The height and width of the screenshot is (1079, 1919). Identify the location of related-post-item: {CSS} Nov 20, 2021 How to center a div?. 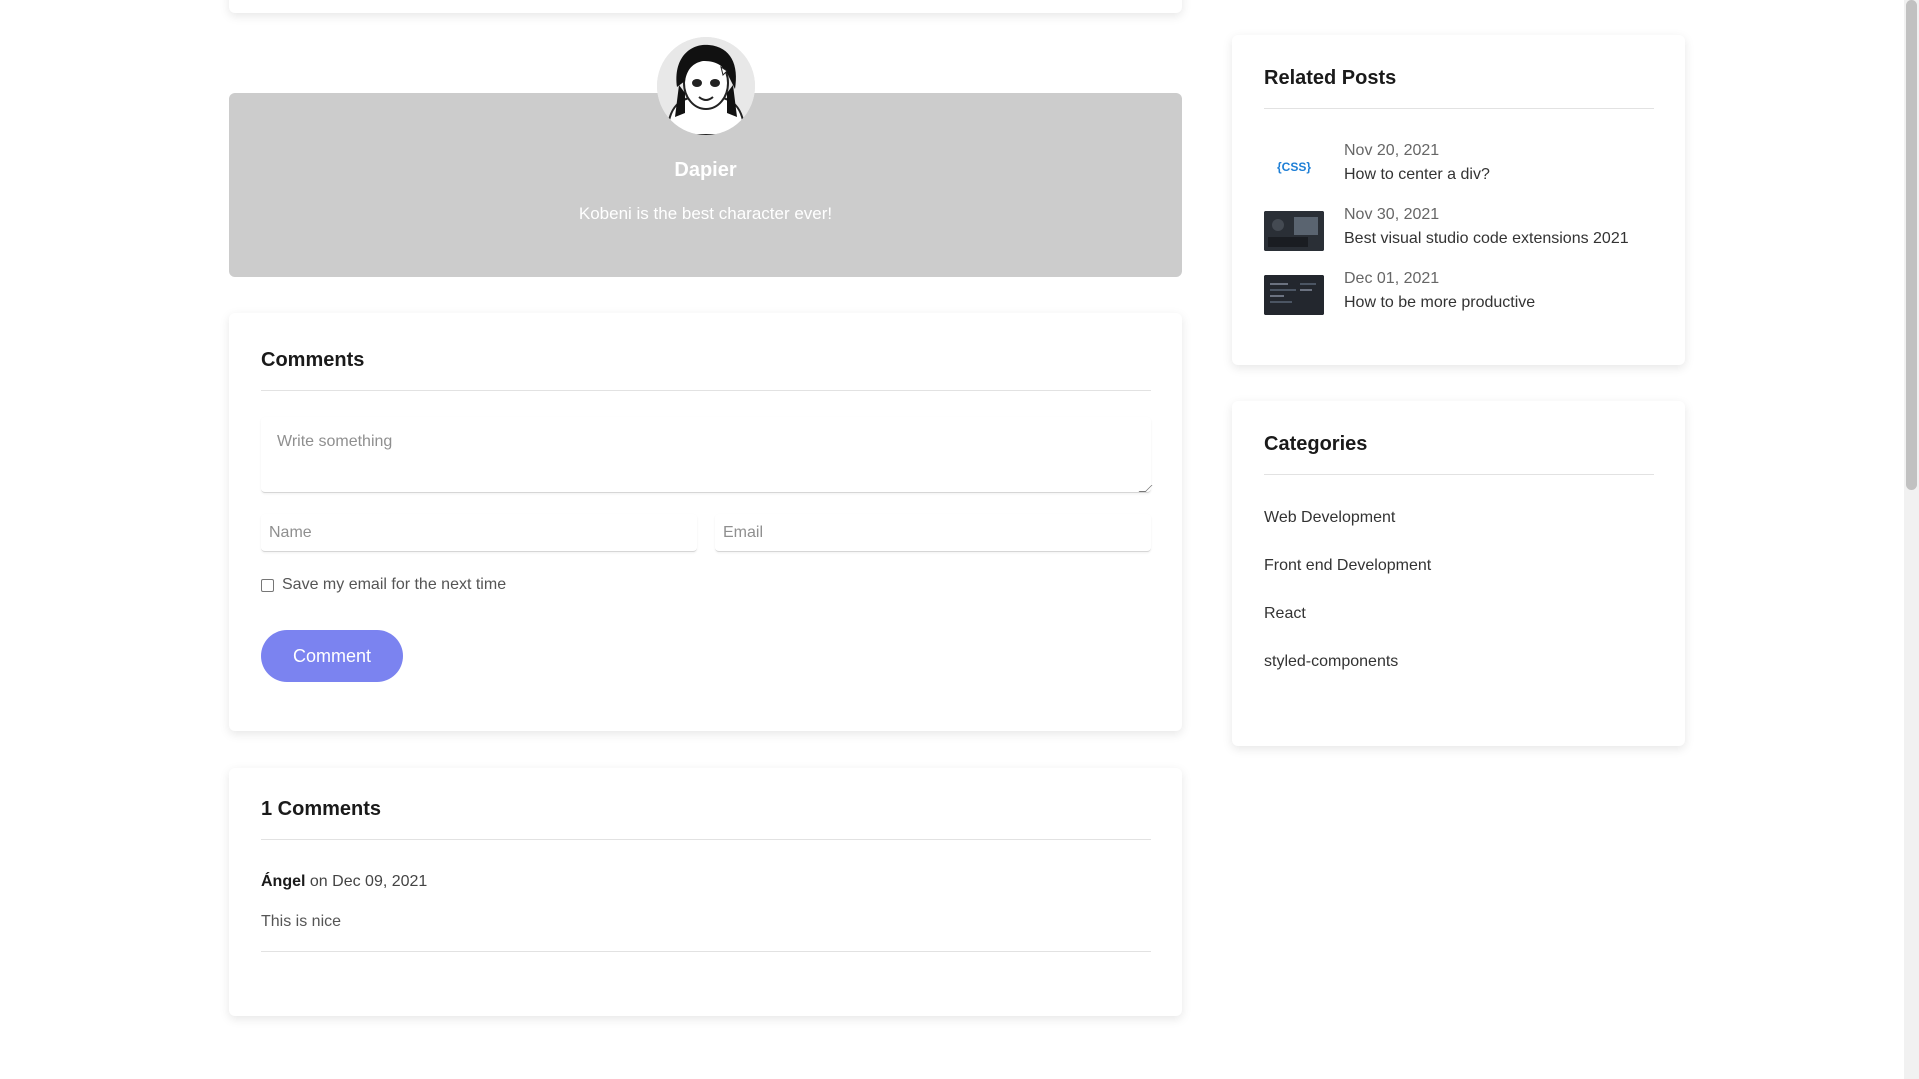
(1377, 164).